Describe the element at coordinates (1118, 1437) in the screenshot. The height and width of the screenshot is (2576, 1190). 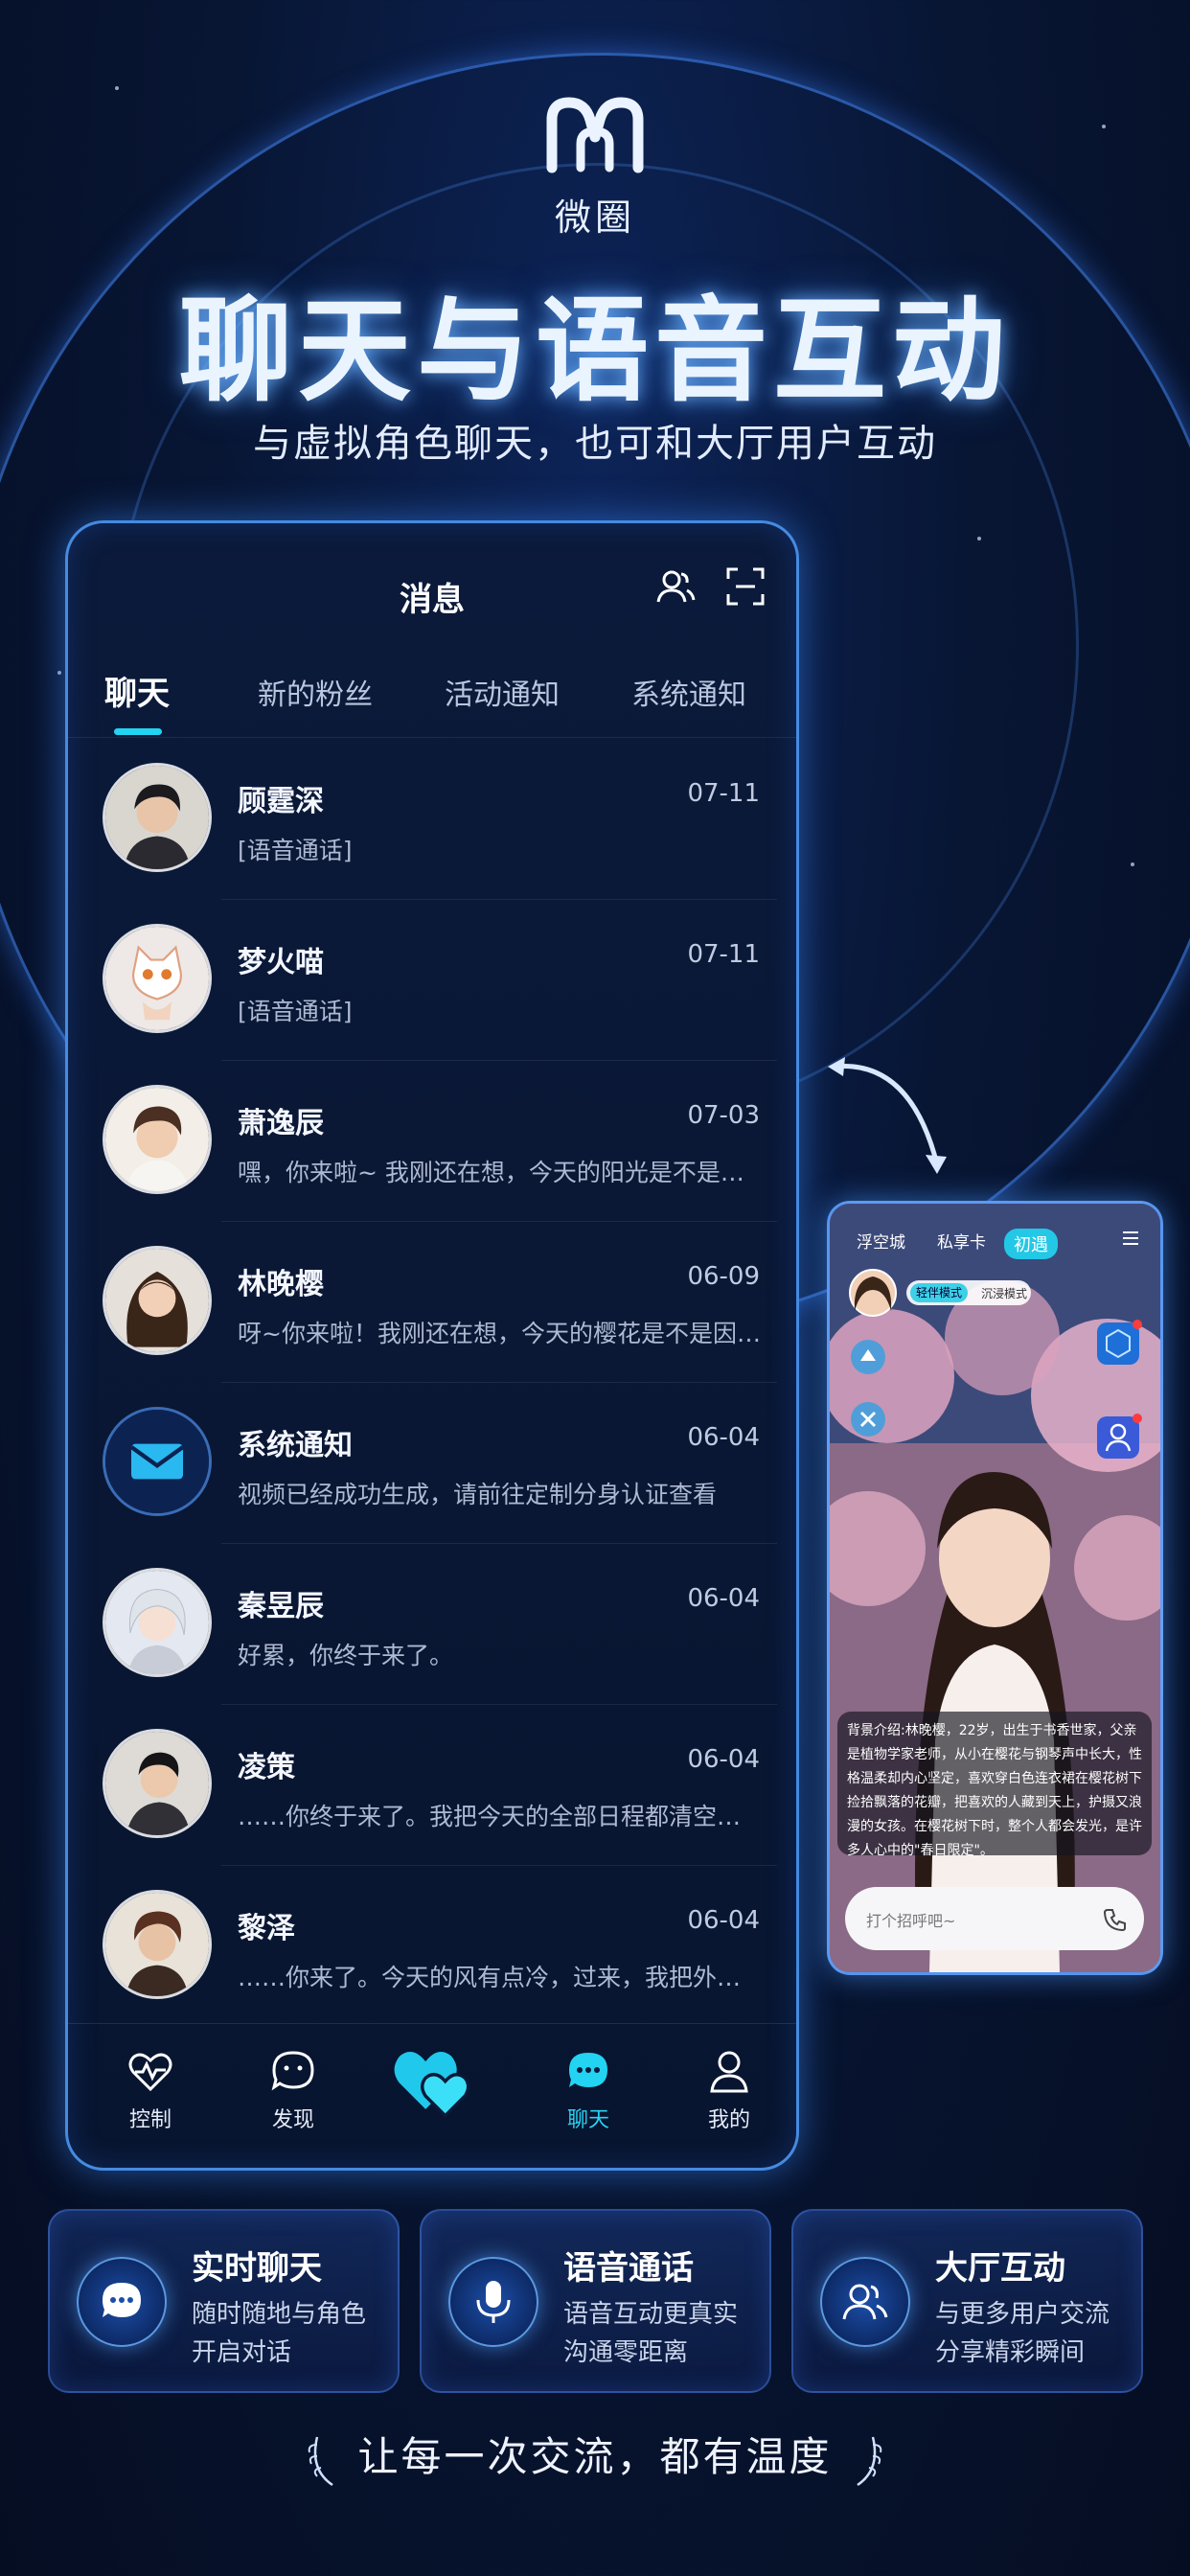
I see `side-profile-icon` at that location.